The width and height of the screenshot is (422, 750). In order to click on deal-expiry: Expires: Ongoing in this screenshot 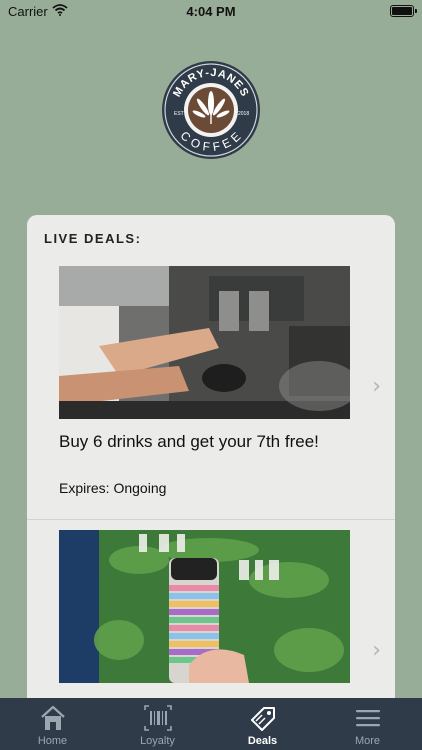, I will do `click(113, 488)`.